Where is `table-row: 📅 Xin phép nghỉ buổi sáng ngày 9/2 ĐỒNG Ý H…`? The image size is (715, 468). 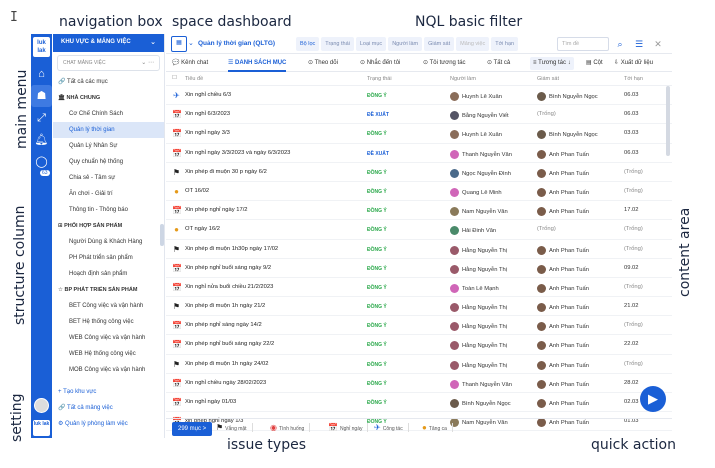 table-row: 📅 Xin phép nghỉ buổi sáng ngày 9/2 ĐỒNG Ý H… is located at coordinates (419, 268).